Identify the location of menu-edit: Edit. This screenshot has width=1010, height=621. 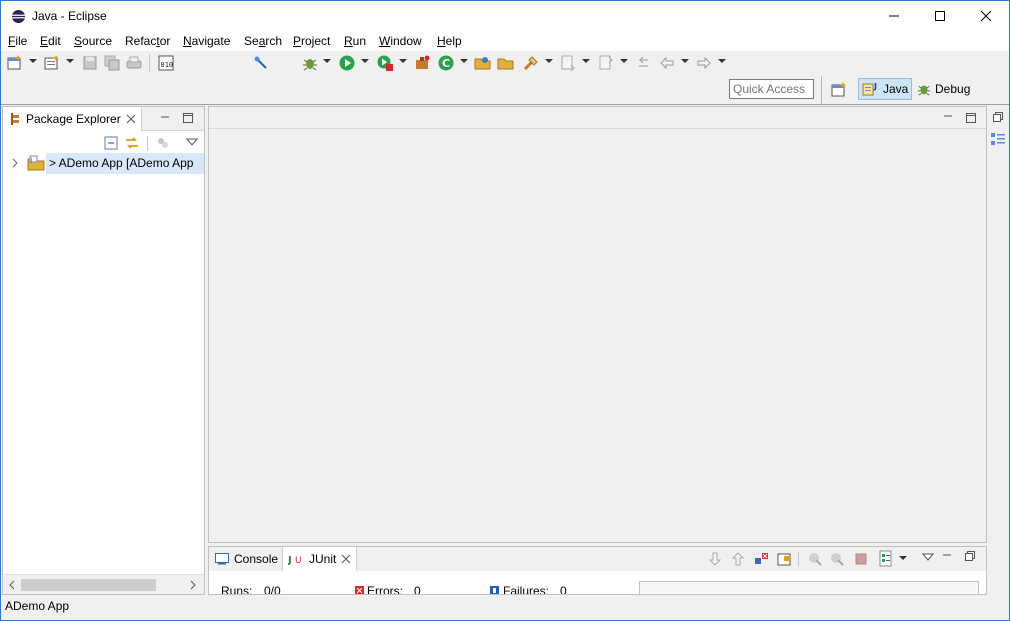
(50, 41).